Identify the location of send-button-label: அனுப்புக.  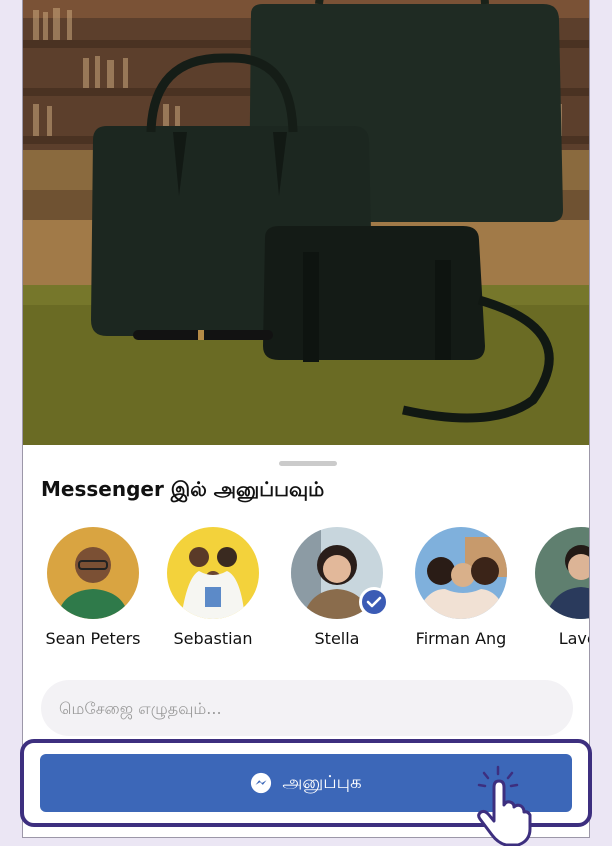
(322, 782).